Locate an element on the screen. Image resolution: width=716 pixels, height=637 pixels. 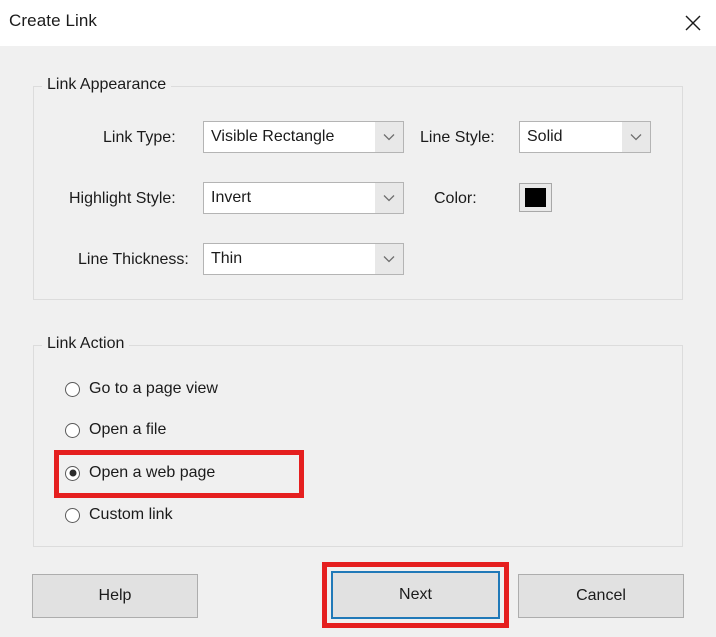
help-button-label: Help is located at coordinates (115, 595).